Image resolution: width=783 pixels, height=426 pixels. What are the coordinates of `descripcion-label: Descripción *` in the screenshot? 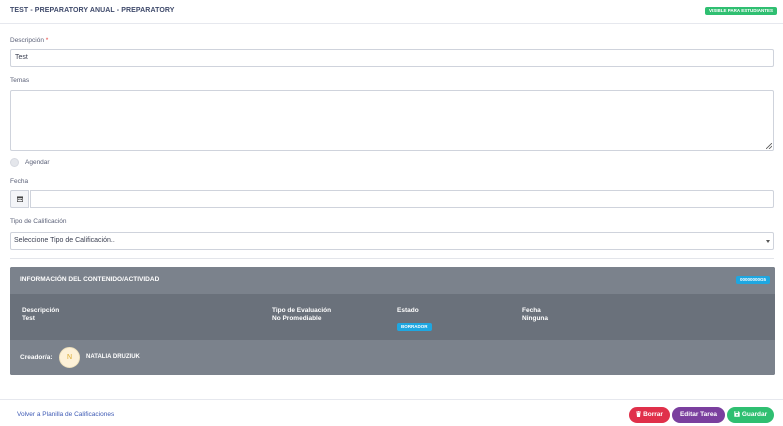 It's located at (29, 40).